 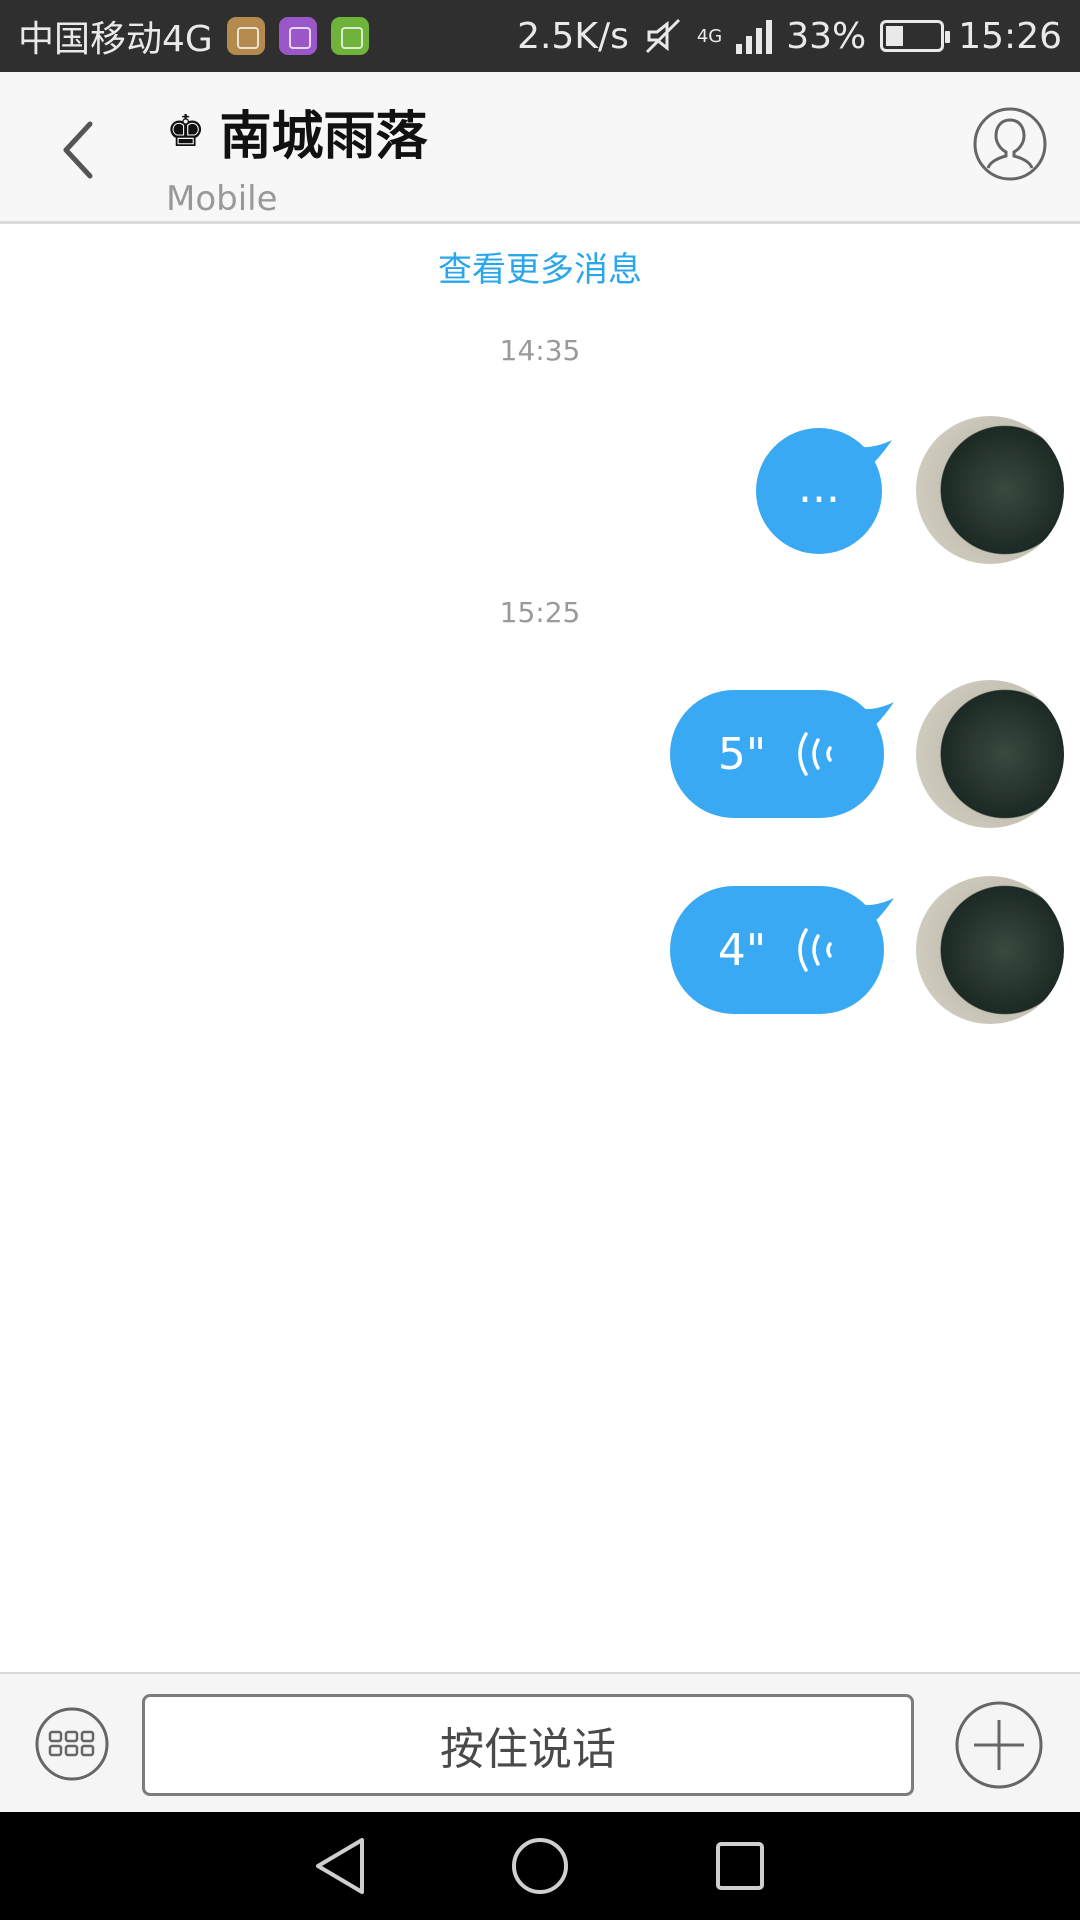 What do you see at coordinates (540, 266) in the screenshot?
I see `load-more-link: 查看更多消息` at bounding box center [540, 266].